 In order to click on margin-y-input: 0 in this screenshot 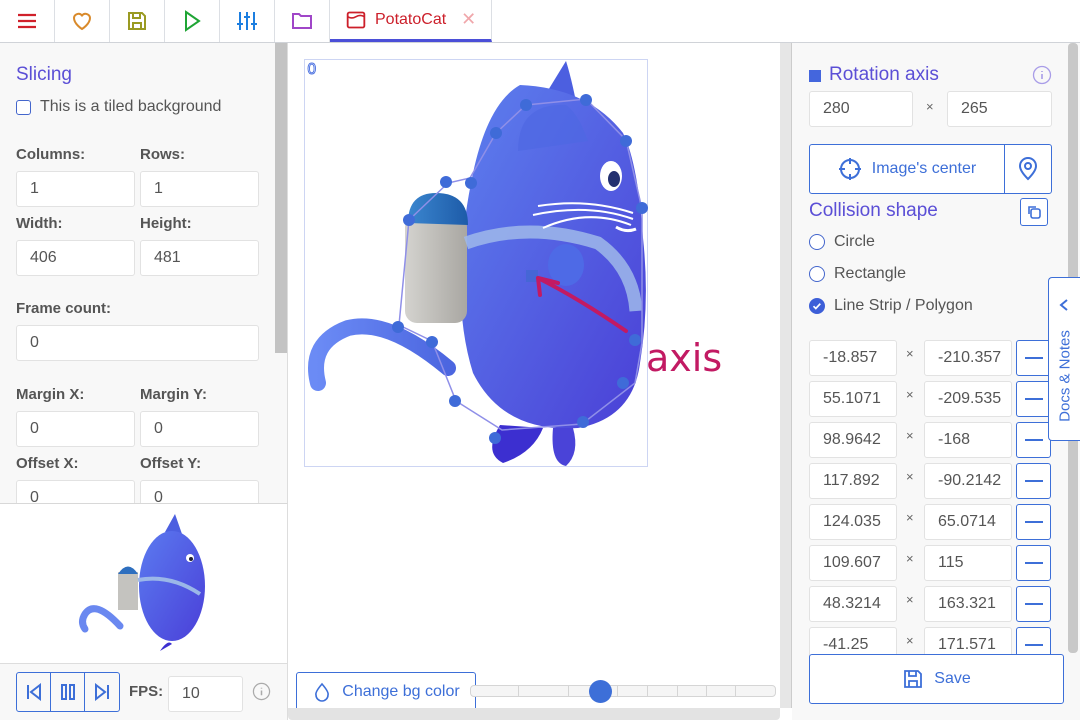, I will do `click(199, 429)`.